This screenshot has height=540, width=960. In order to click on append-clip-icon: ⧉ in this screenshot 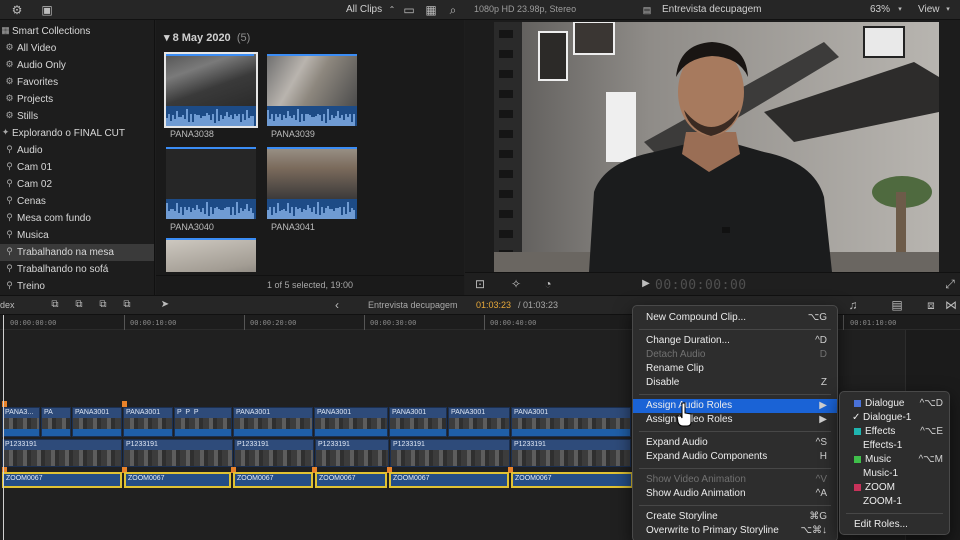, I will do `click(103, 305)`.